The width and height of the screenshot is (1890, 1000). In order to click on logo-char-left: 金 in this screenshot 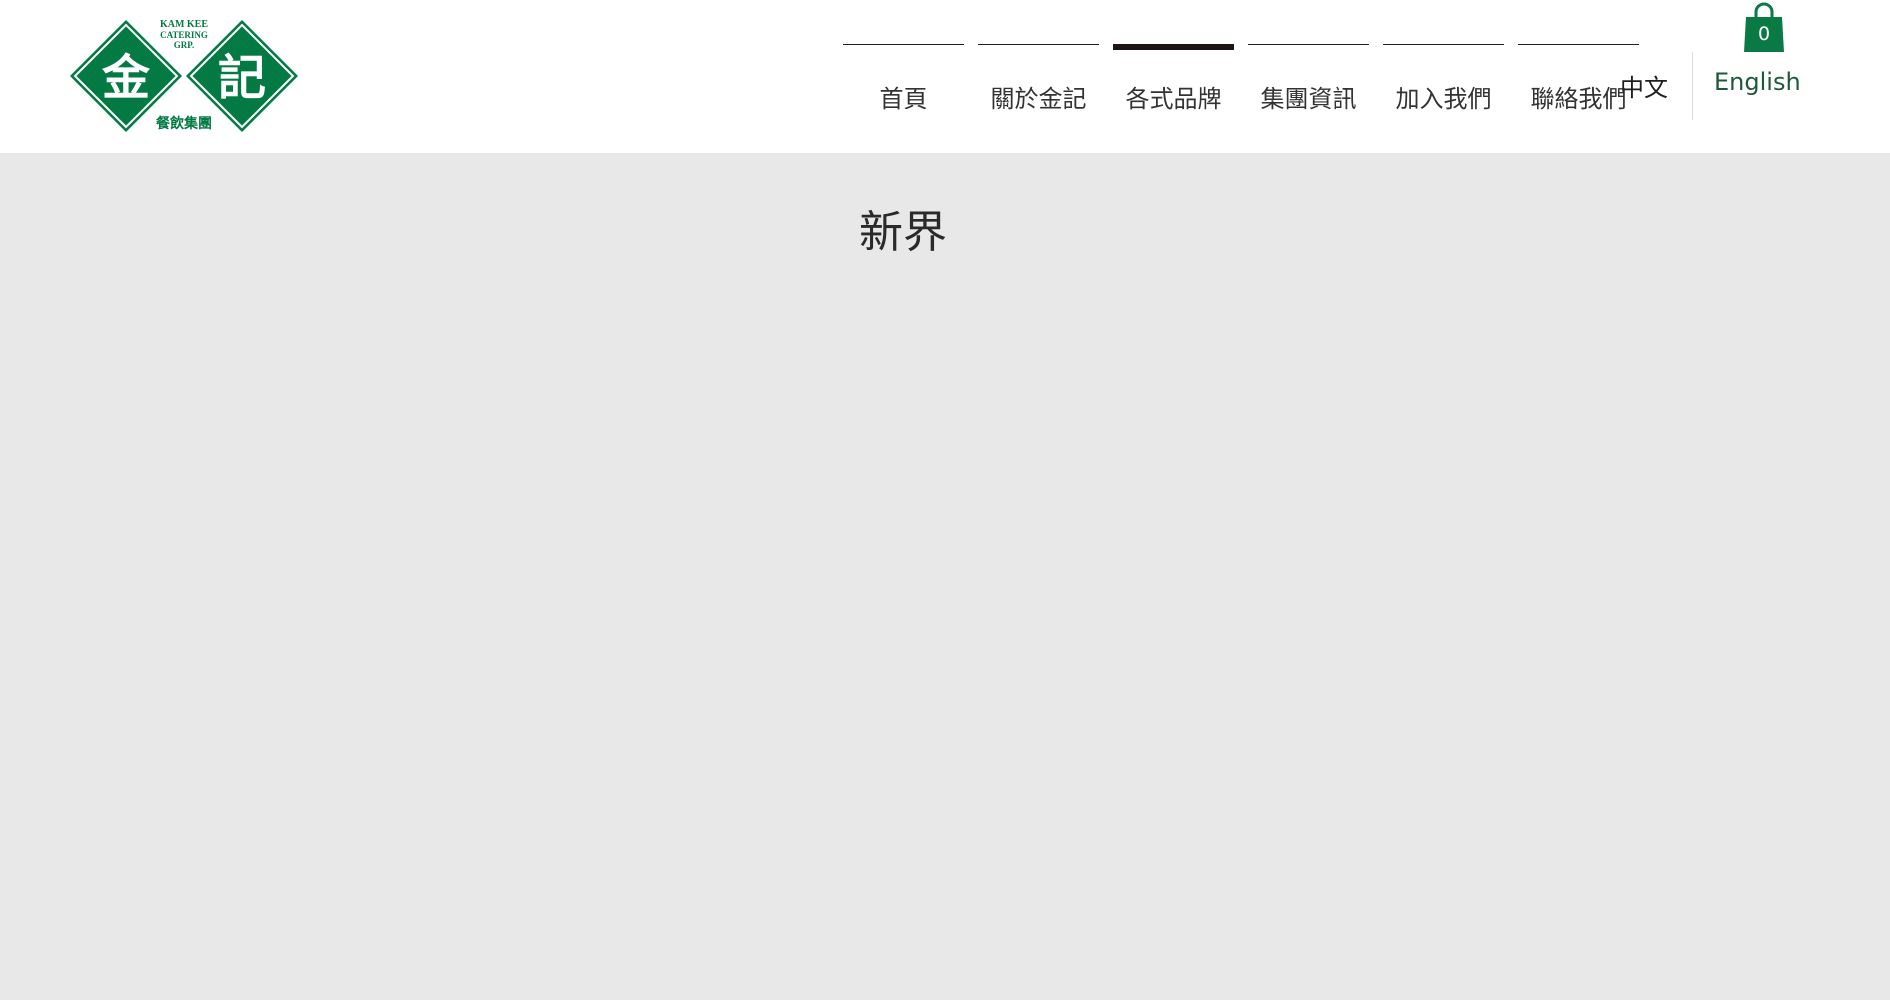, I will do `click(126, 78)`.